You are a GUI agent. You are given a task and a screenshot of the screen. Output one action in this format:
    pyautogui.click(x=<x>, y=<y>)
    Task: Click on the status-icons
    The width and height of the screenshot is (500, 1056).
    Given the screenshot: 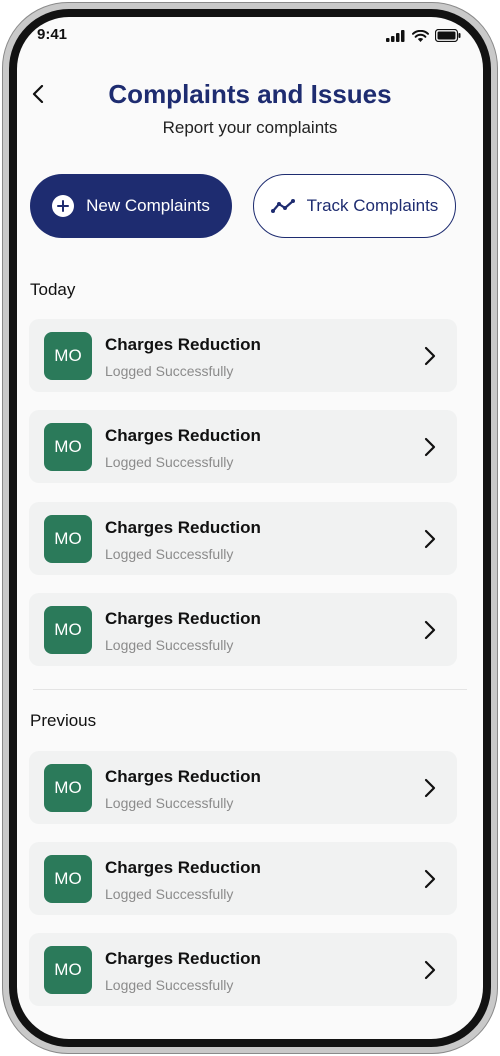 What is the action you would take?
    pyautogui.click(x=423, y=35)
    